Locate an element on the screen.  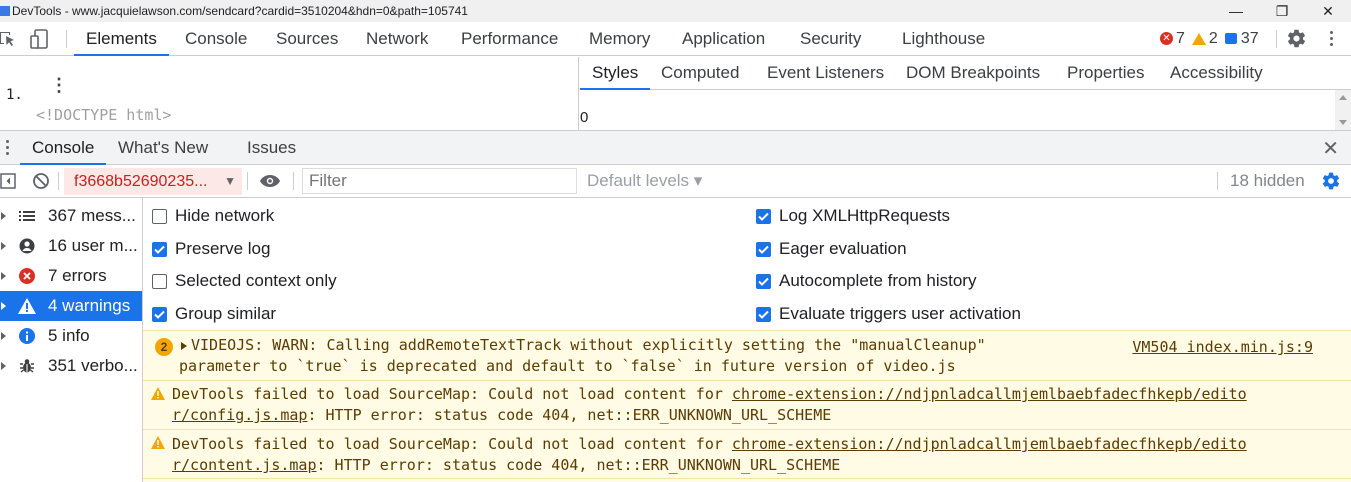
tab-dom-breakpoints: DOM Breakpoints is located at coordinates (973, 73).